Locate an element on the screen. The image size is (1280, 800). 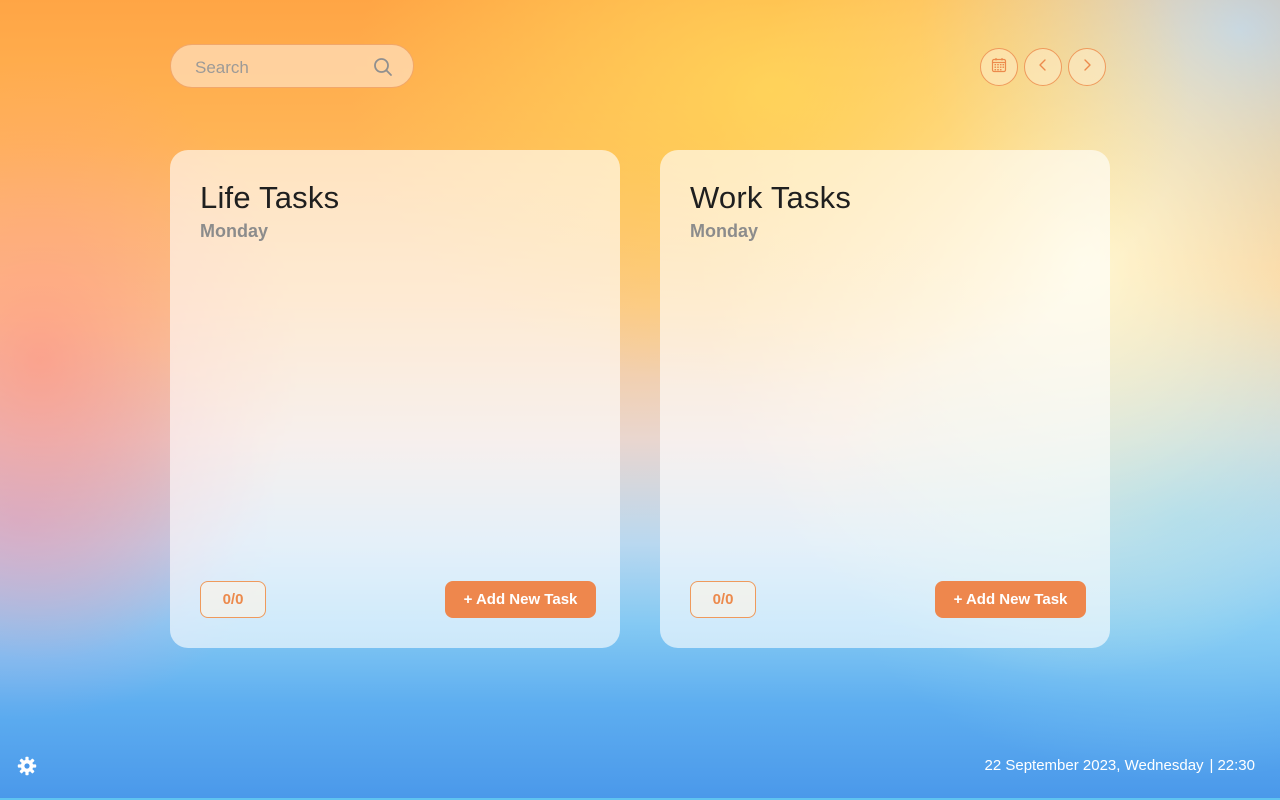
gear-icon is located at coordinates (27, 766).